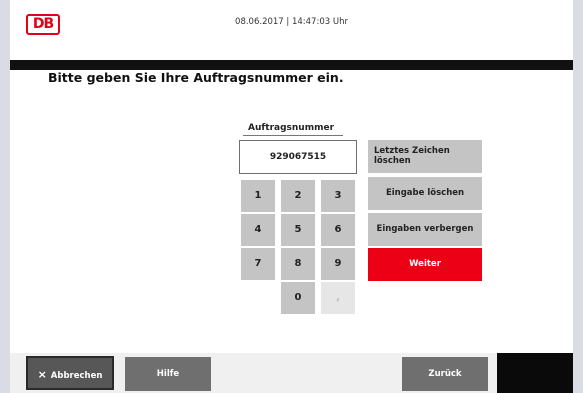  I want to click on footer-black-block, so click(535, 373).